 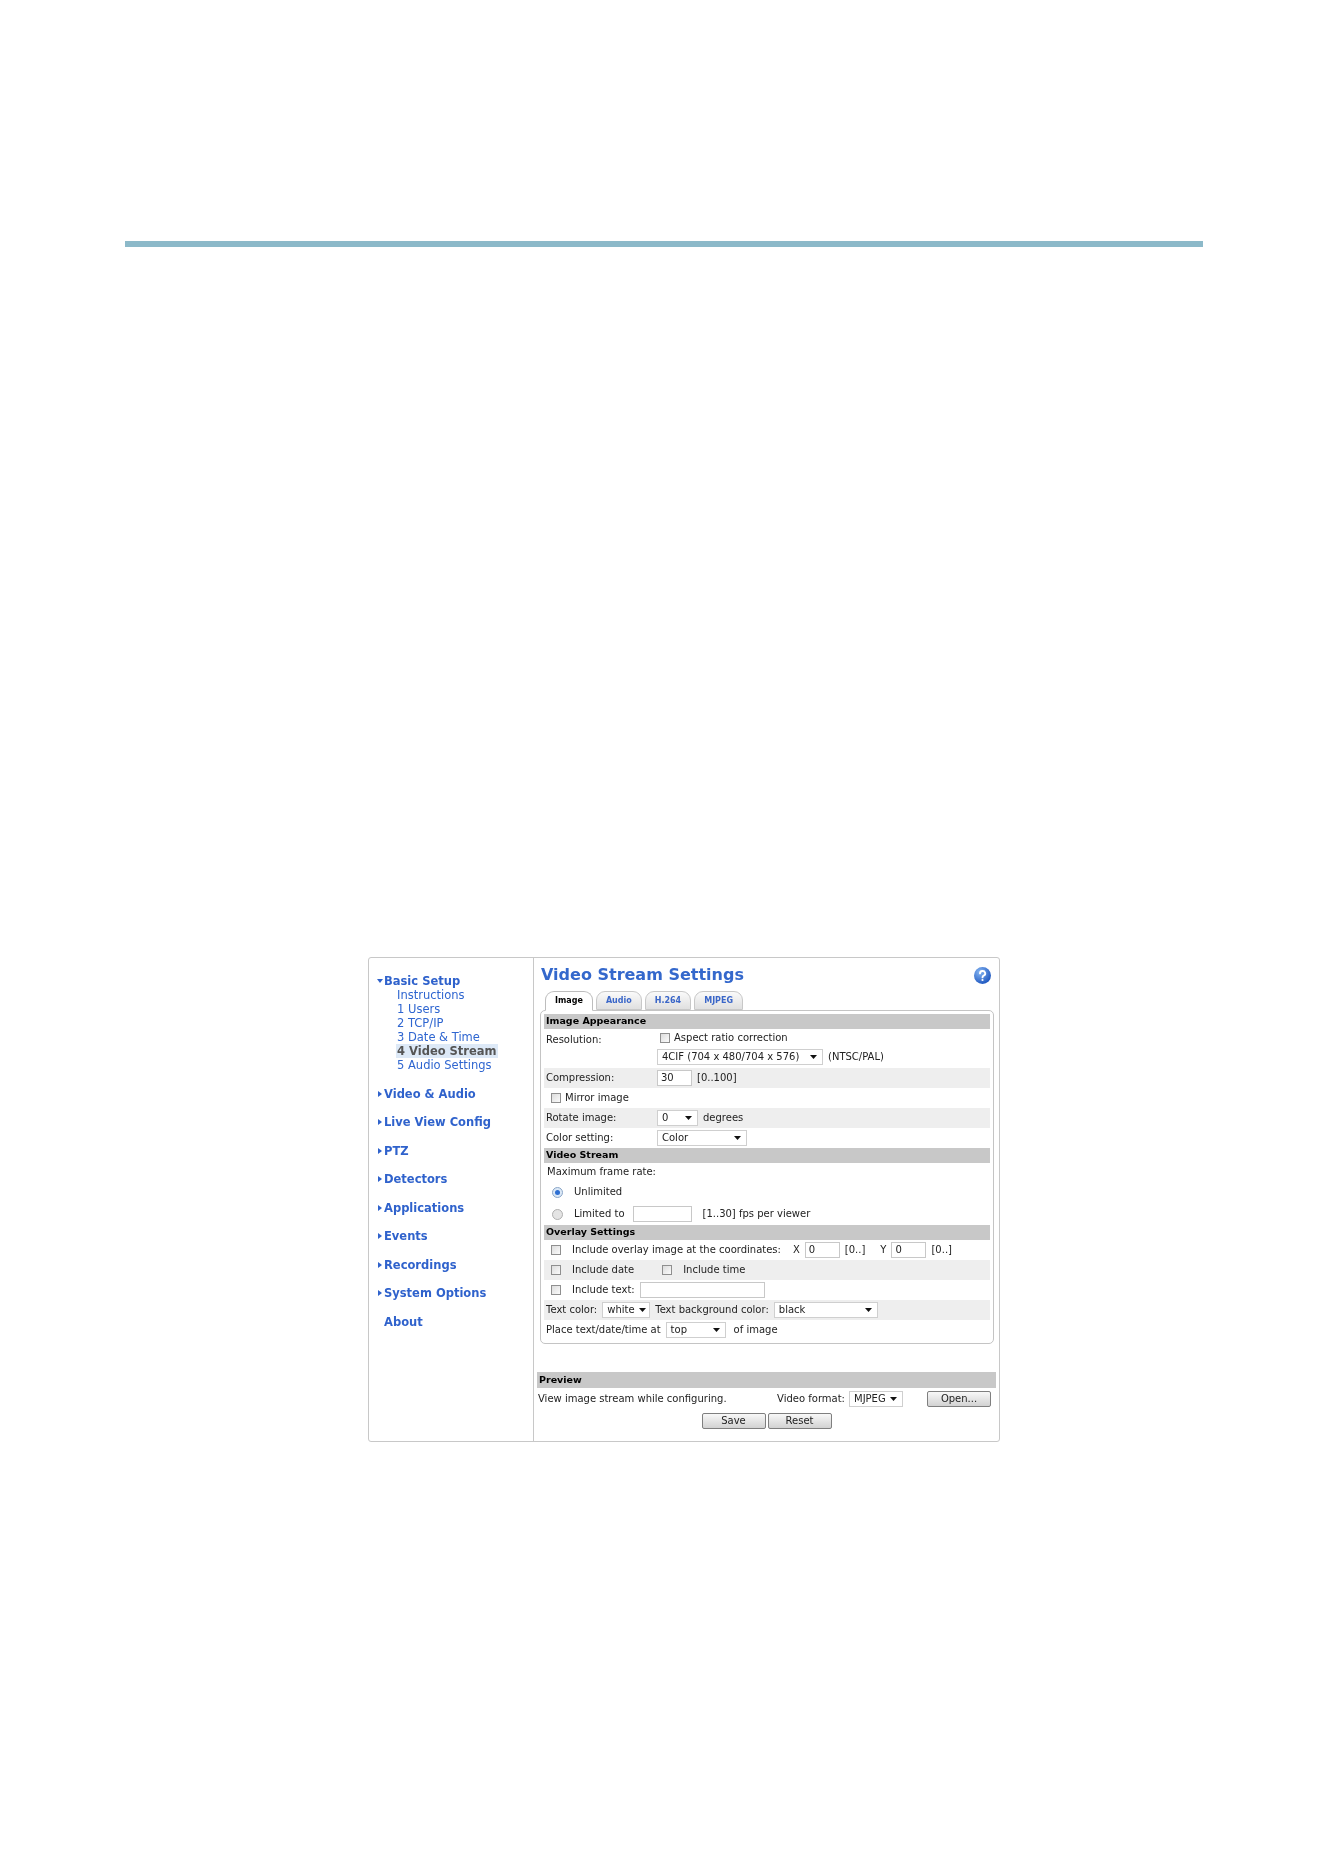 I want to click on checkbox-label: Mirror image, so click(x=597, y=1098).